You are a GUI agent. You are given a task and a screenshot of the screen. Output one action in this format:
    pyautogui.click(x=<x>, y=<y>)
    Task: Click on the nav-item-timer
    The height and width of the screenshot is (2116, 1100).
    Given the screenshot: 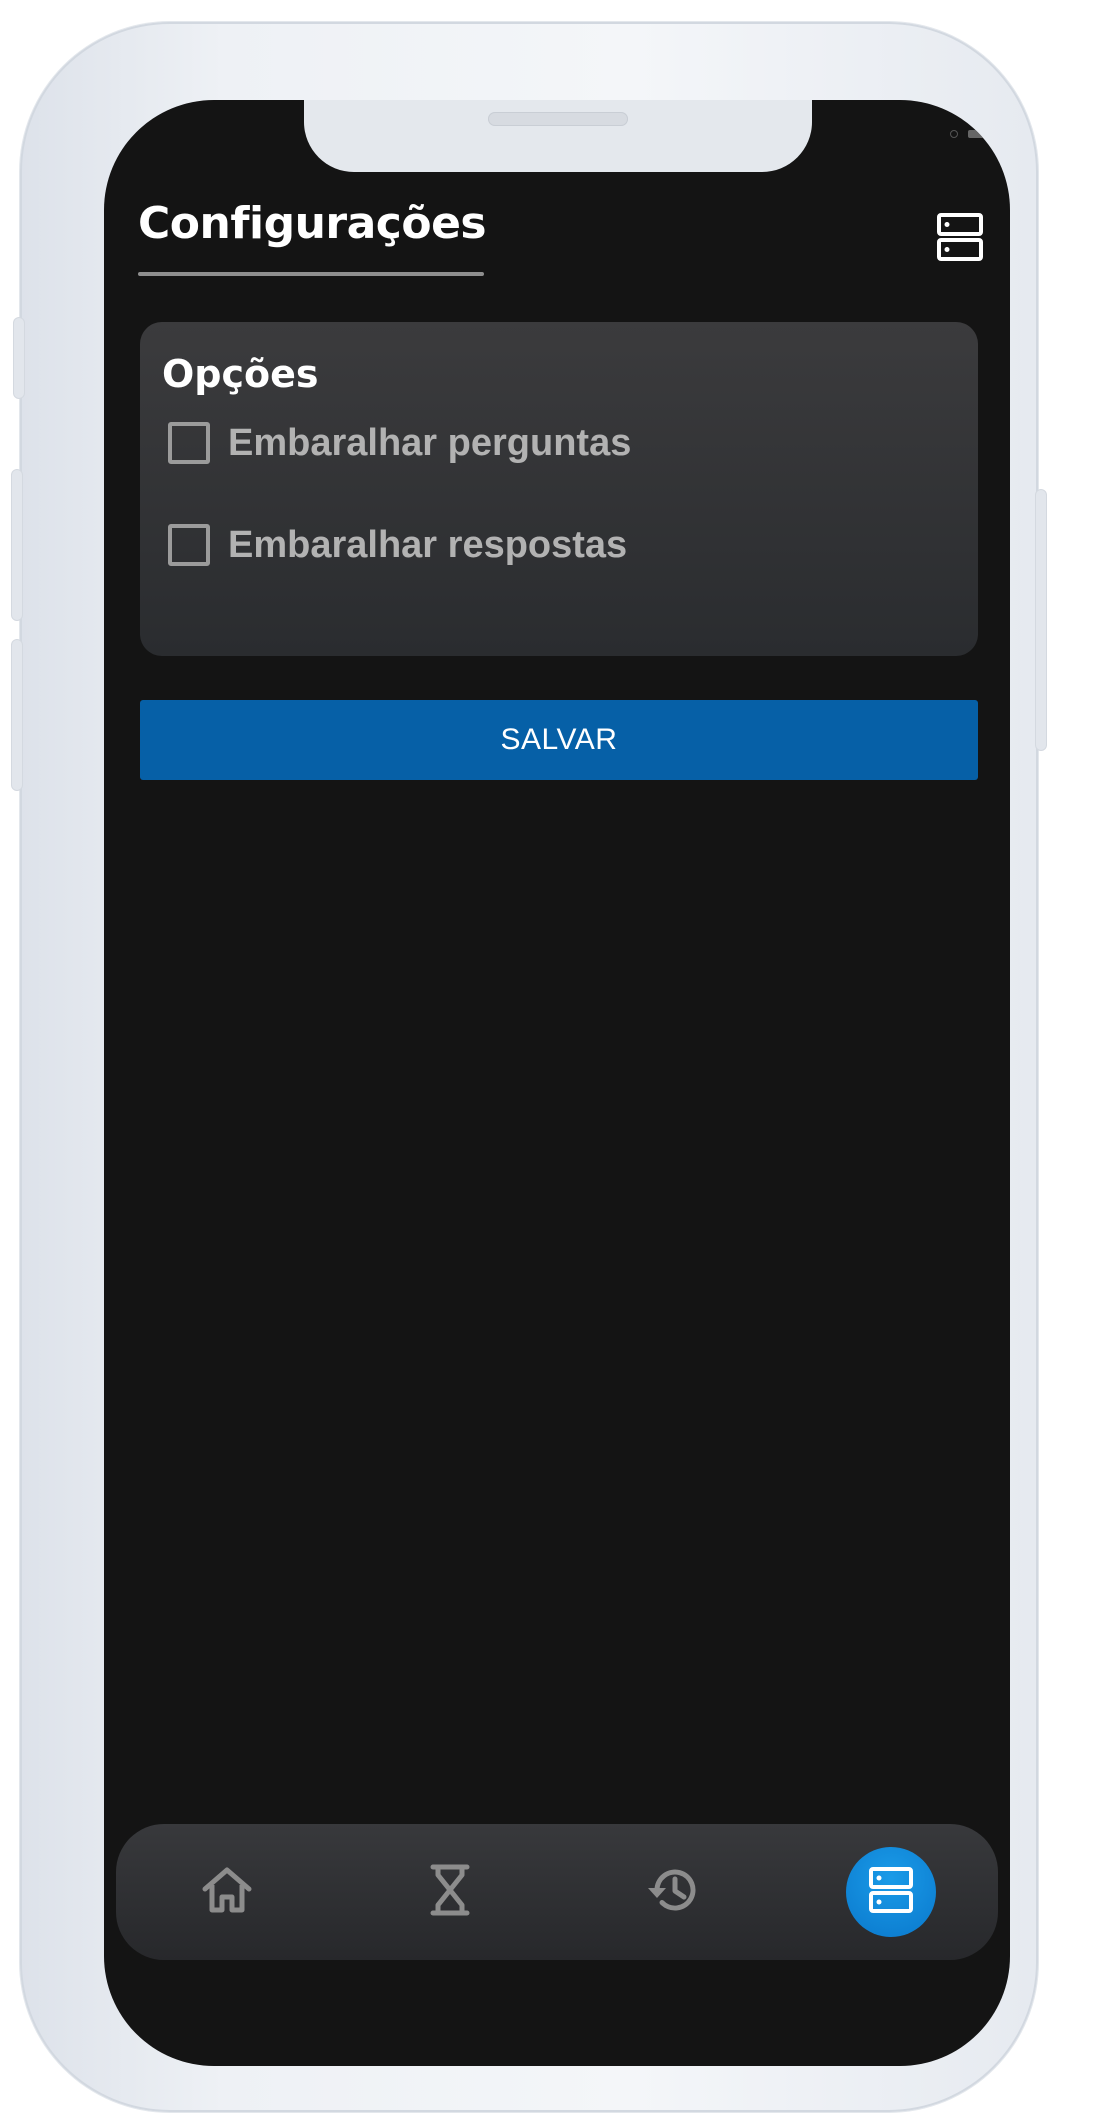 What is the action you would take?
    pyautogui.click(x=450, y=1892)
    